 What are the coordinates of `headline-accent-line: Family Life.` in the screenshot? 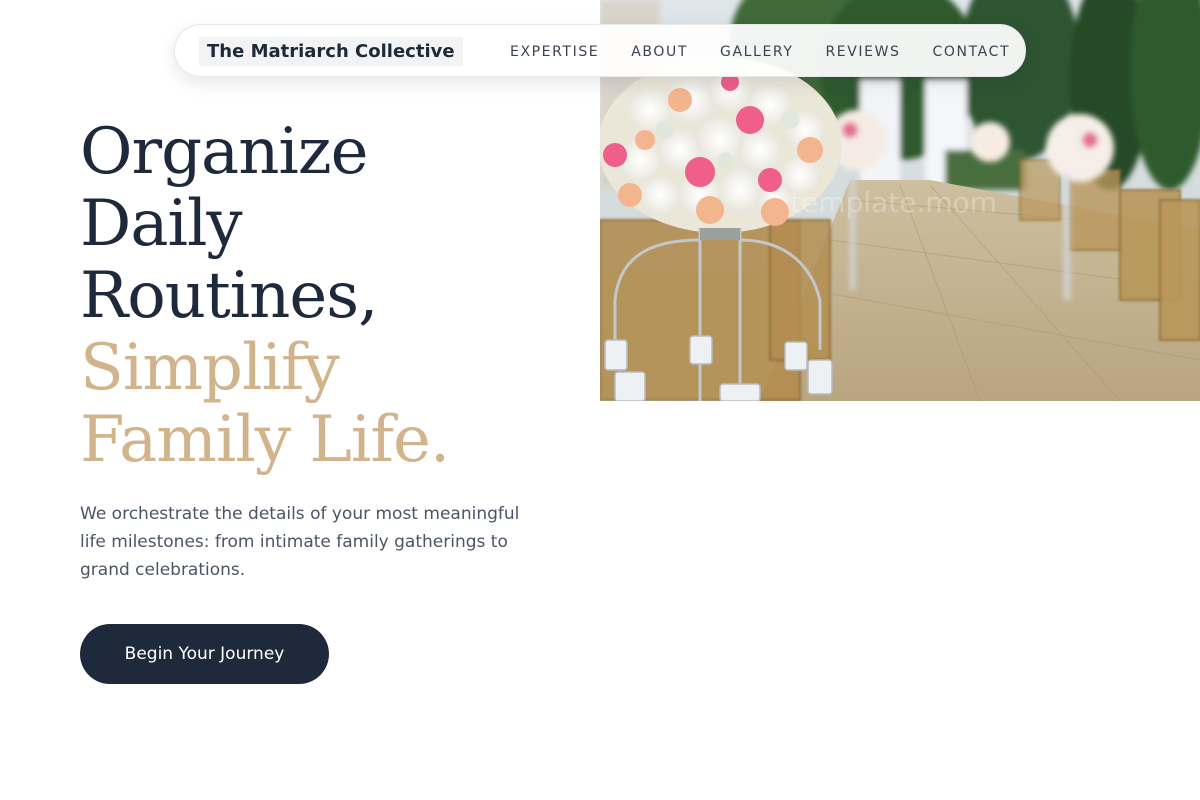 It's located at (265, 440).